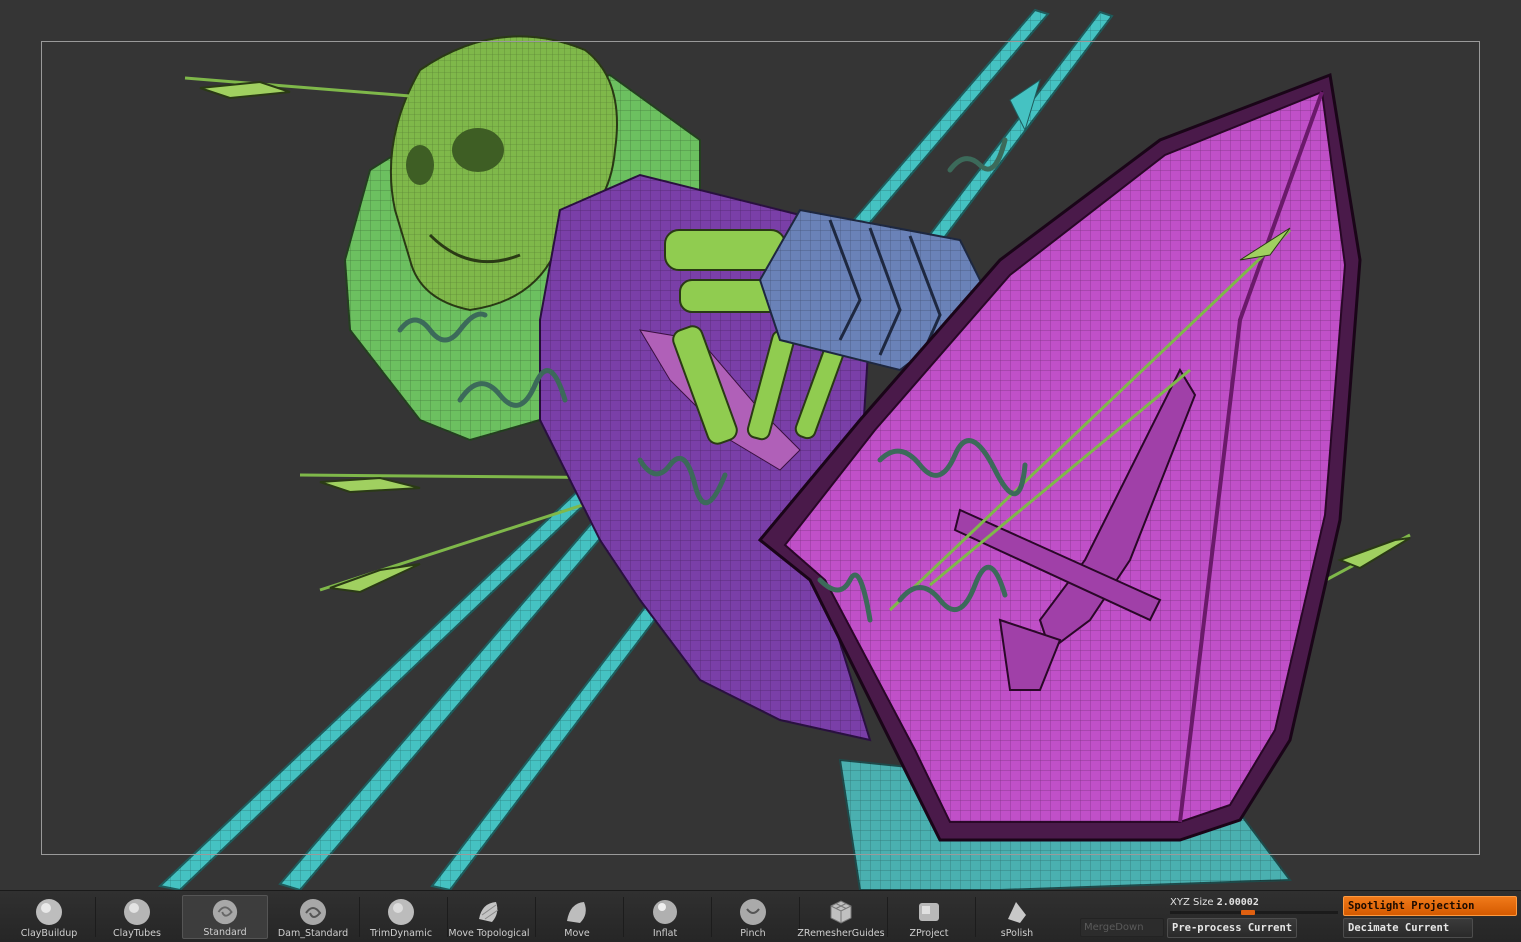 This screenshot has height=942, width=1521. I want to click on brush-label: Move Topological, so click(489, 933).